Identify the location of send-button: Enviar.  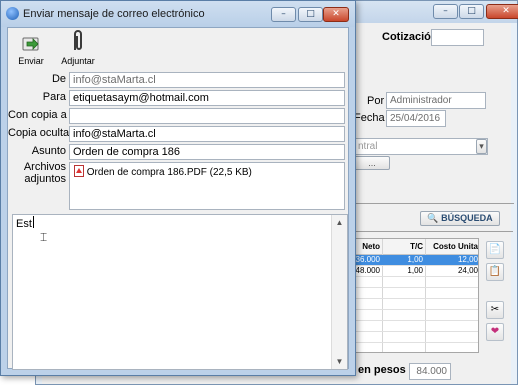
(31, 50).